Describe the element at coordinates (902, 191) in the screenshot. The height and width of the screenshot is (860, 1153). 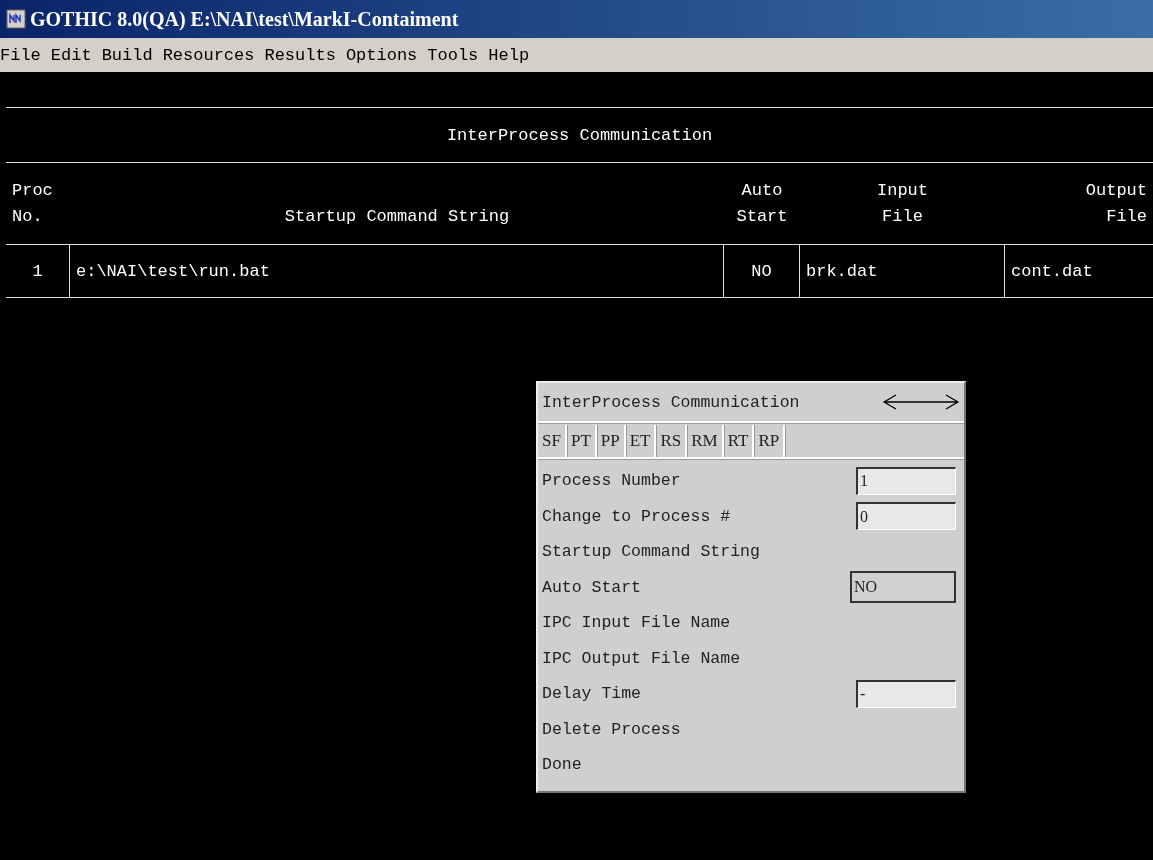
I see `column-header: Input` at that location.